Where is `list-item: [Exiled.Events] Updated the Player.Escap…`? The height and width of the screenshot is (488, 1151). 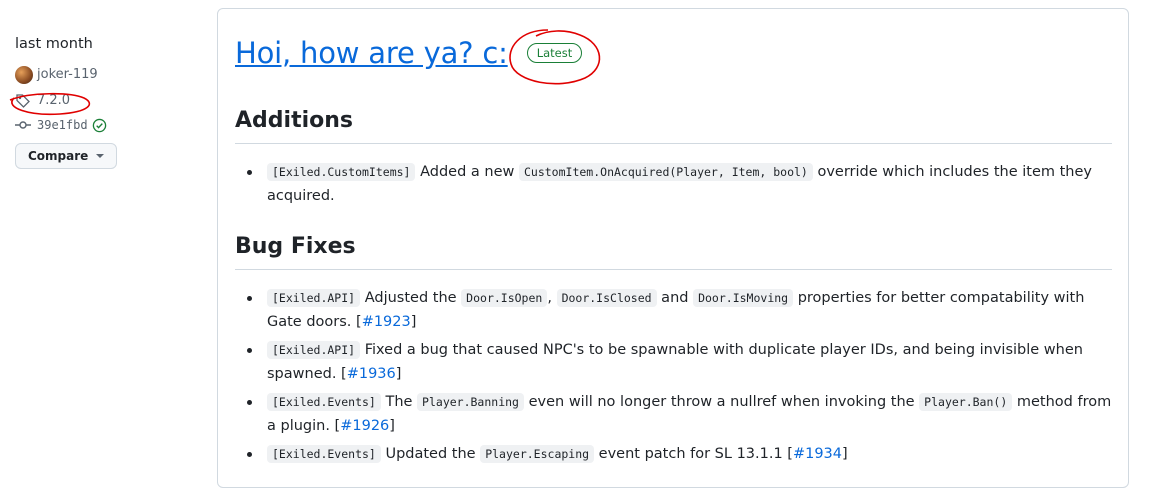 list-item: [Exiled.Events] Updated the Player.Escap… is located at coordinates (679, 454).